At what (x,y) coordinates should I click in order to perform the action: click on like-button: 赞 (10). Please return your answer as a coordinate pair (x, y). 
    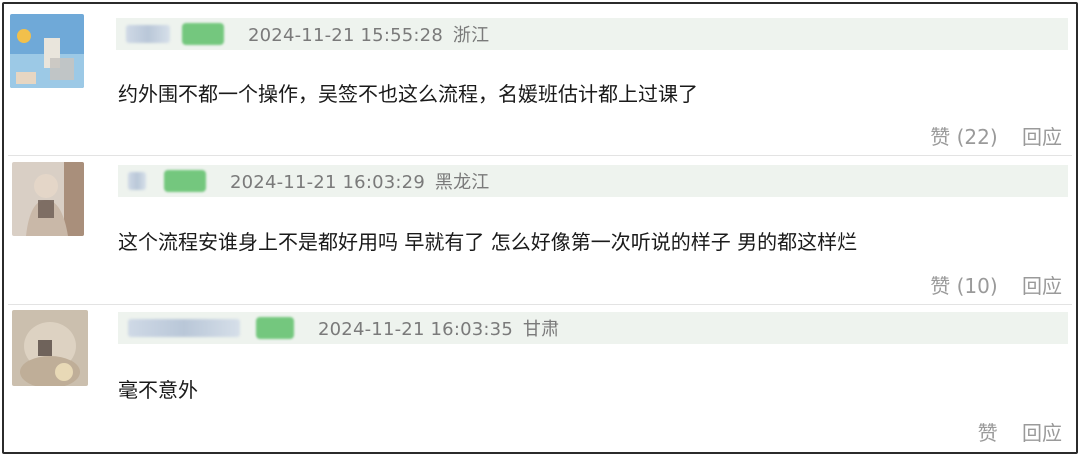
    Looking at the image, I should click on (963, 286).